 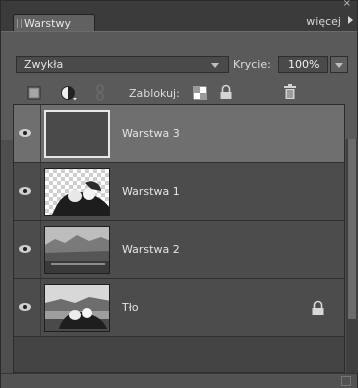 I want to click on lock-icon, so click(x=318, y=307).